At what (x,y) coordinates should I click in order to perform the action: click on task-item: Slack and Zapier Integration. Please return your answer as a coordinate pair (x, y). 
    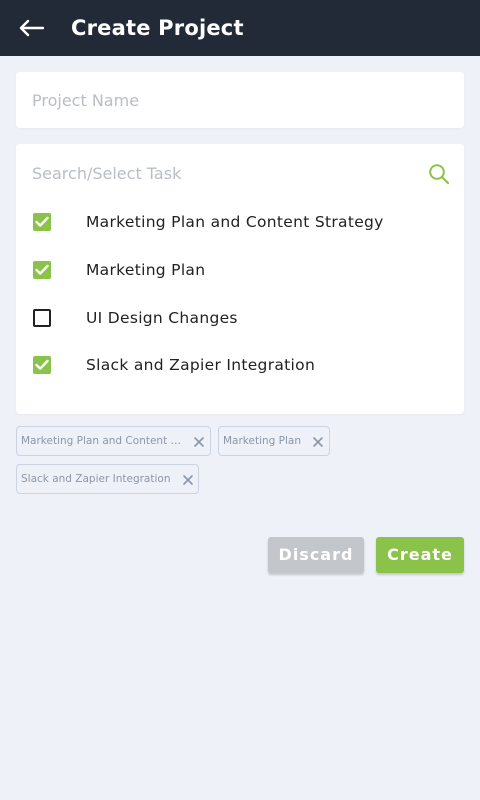
    Looking at the image, I should click on (240, 365).